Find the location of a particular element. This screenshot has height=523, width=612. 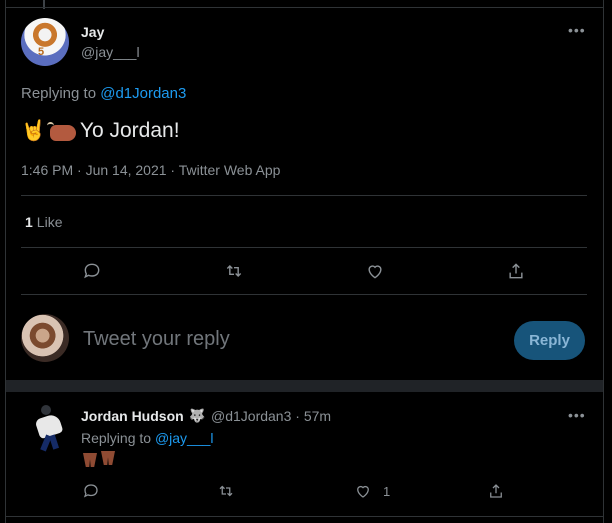

paw-prints-emoji-icon is located at coordinates (101, 461).